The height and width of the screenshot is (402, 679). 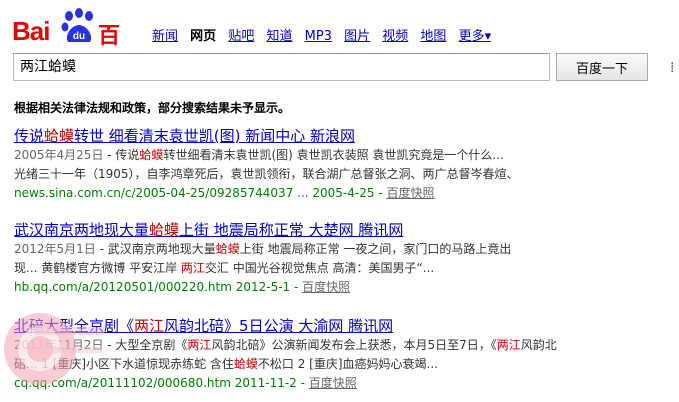 What do you see at coordinates (602, 67) in the screenshot?
I see `search-button: 百度一下` at bounding box center [602, 67].